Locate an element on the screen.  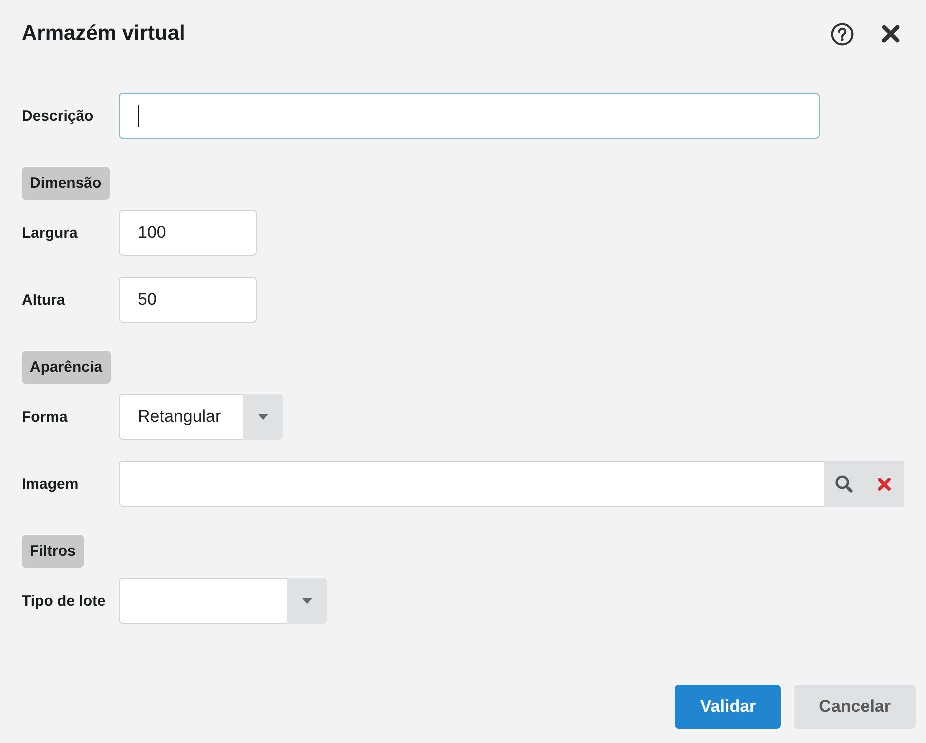
section-heading: Dimensão is located at coordinates (66, 183).